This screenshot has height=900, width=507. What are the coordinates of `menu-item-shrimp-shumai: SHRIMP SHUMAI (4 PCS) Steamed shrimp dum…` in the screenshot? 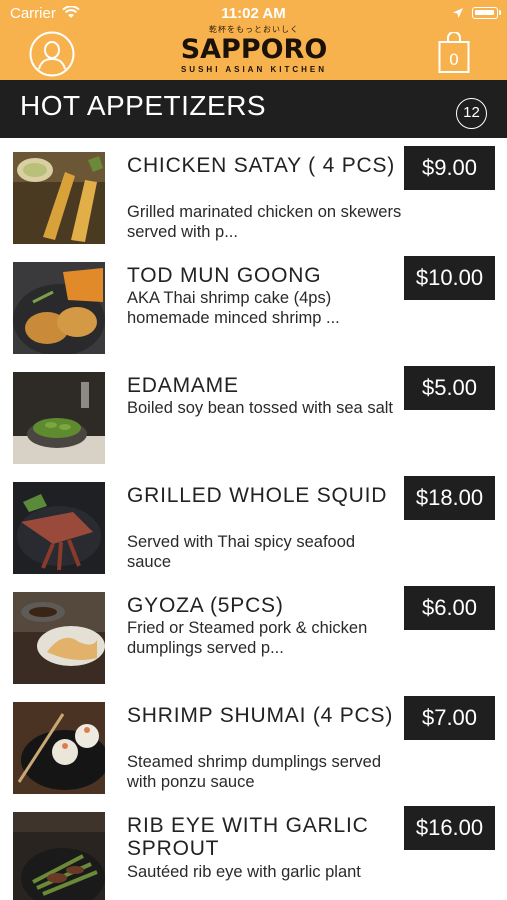 It's located at (253, 743).